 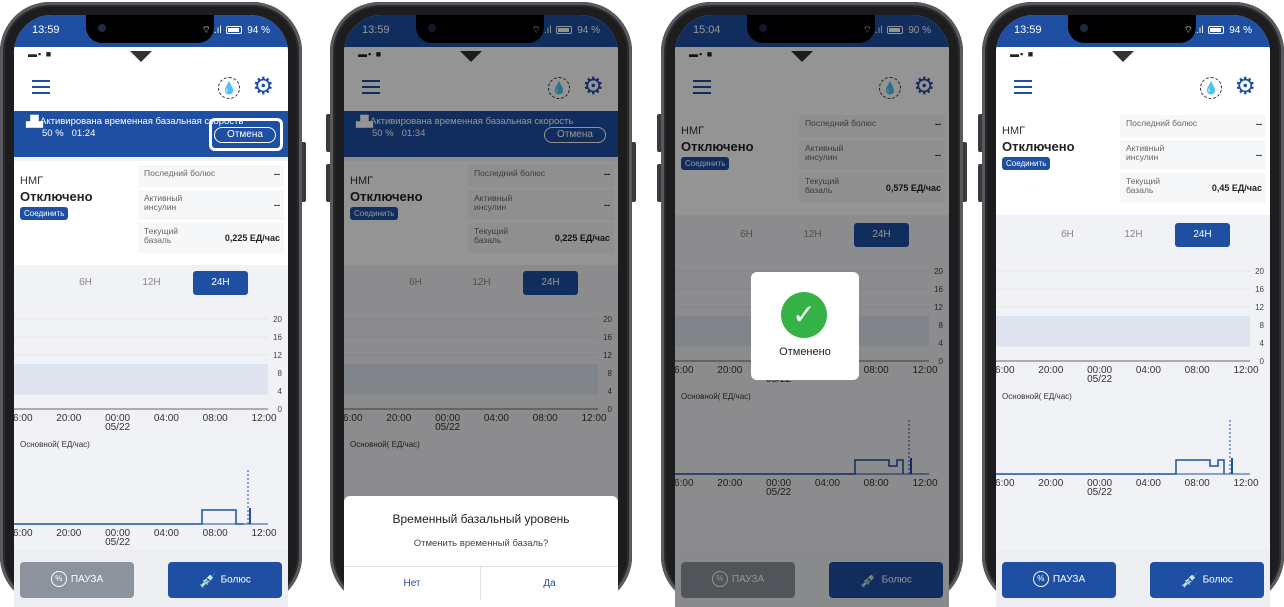 What do you see at coordinates (1193, 30) in the screenshot?
I see `wifi-icon: ⌔ .ıl` at bounding box center [1193, 30].